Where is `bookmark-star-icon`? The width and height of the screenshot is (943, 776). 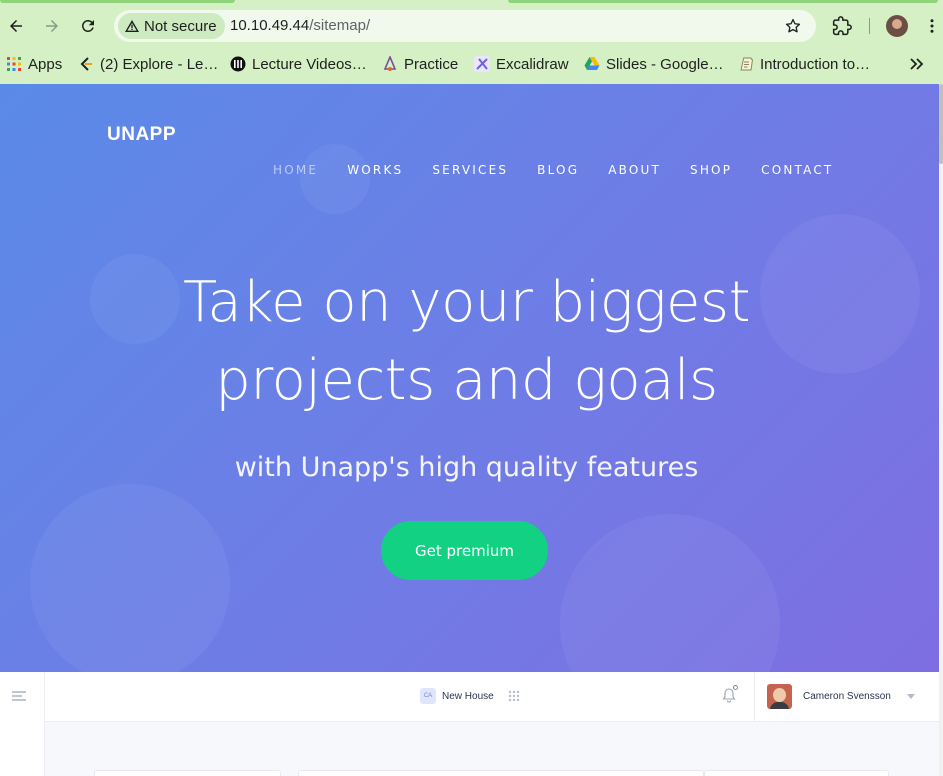 bookmark-star-icon is located at coordinates (793, 26).